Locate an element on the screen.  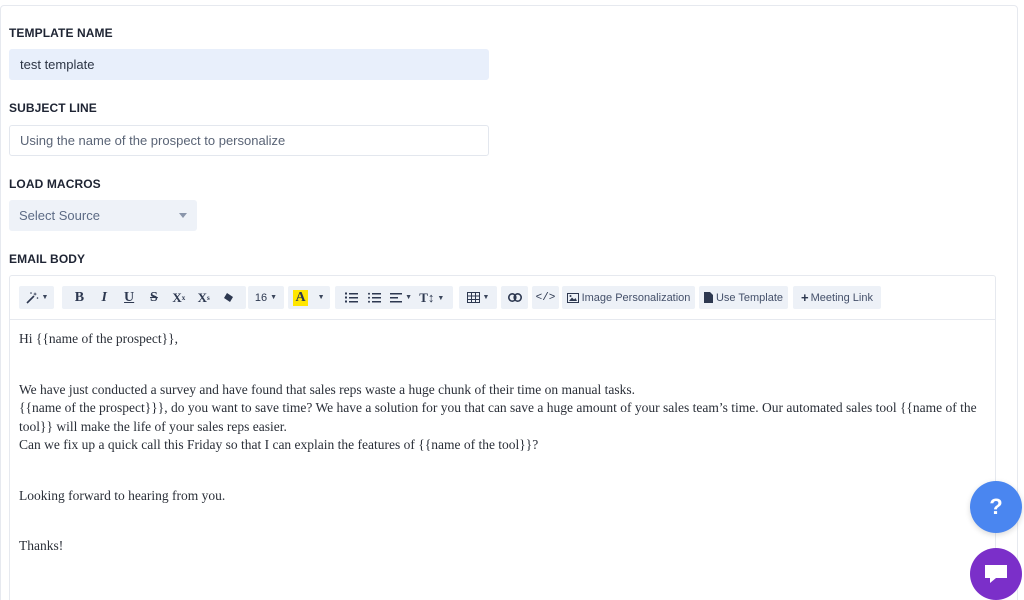
load-macros-label: LOAD MACROS is located at coordinates (55, 184).